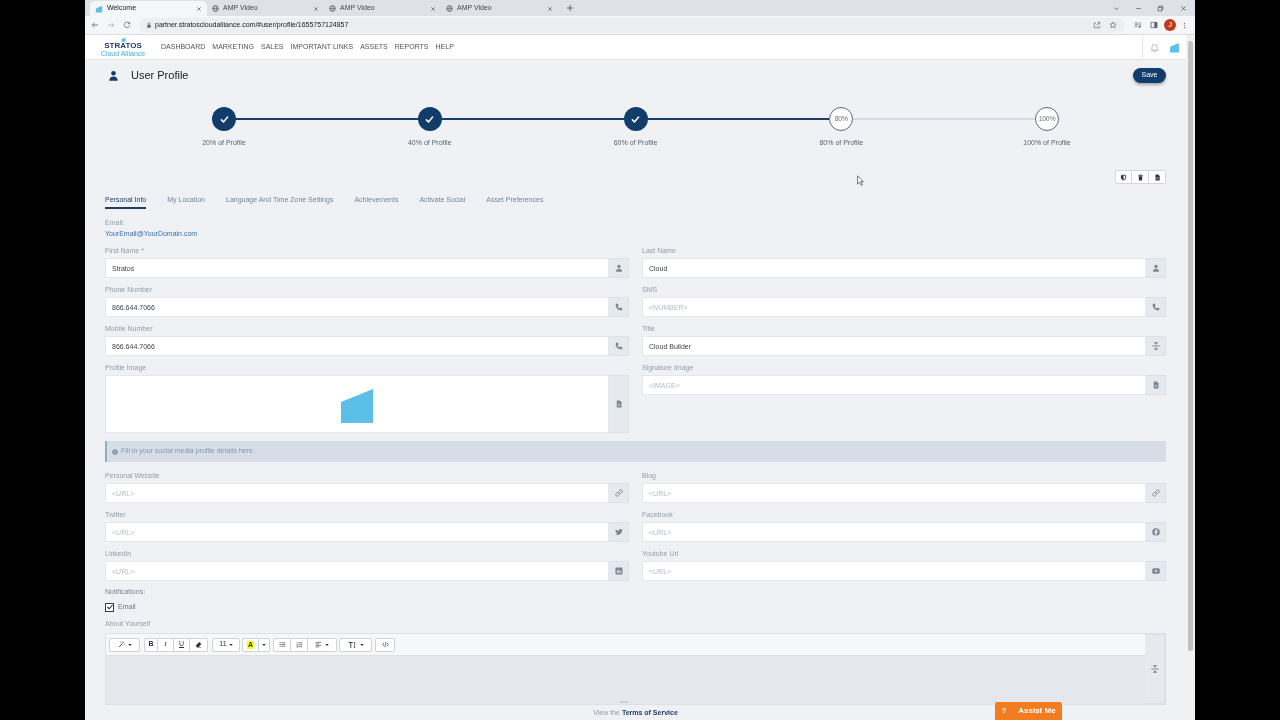 The image size is (1280, 720). I want to click on app-logo-icon, so click(1174, 47).